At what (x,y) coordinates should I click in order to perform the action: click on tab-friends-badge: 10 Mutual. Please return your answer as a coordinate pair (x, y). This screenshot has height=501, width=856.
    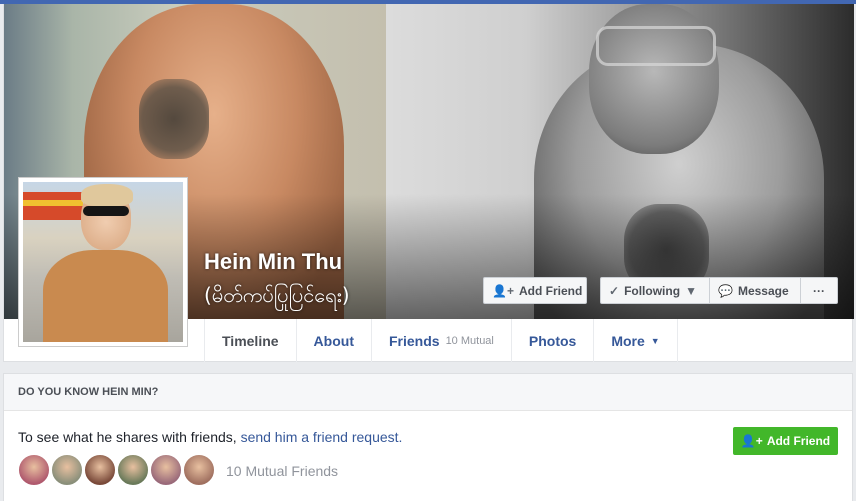
    Looking at the image, I should click on (469, 340).